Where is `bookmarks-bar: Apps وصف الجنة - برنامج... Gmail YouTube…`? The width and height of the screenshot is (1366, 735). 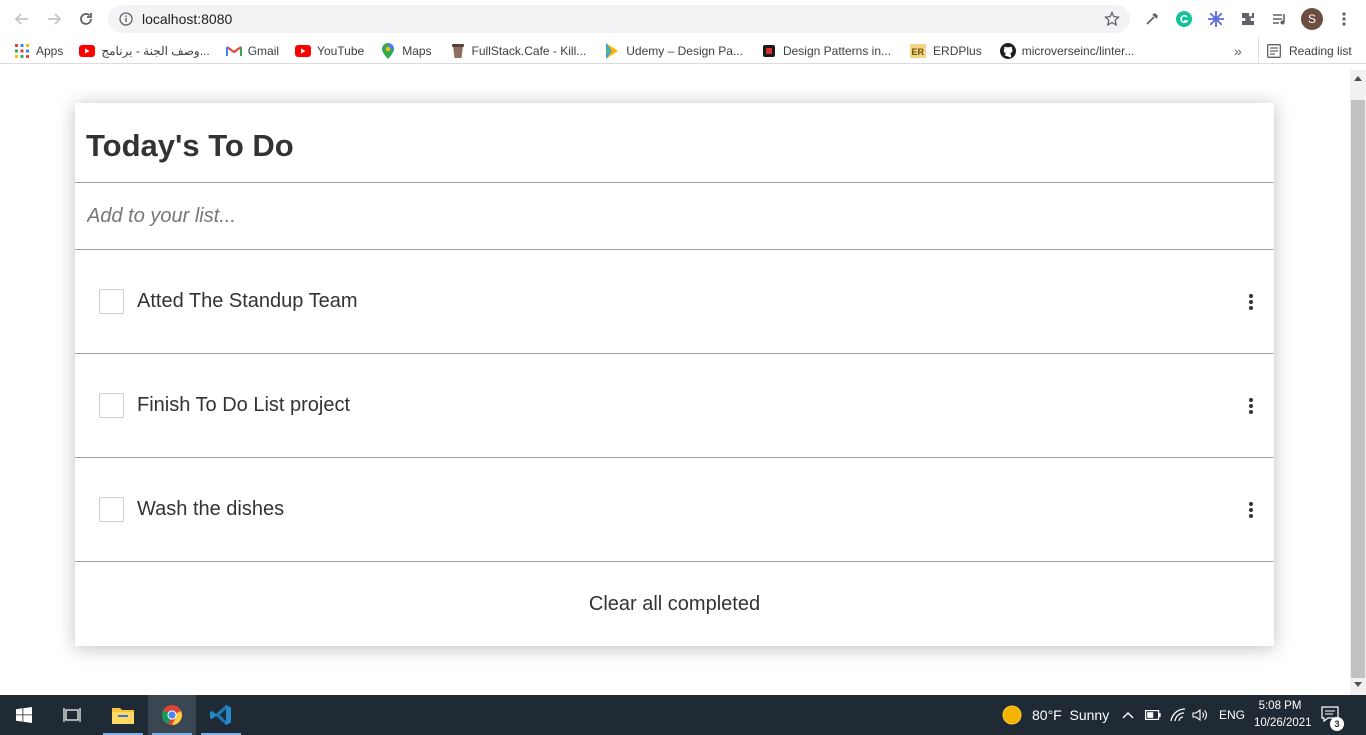
bookmarks-bar: Apps وصف الجنة - برنامج... Gmail YouTube… is located at coordinates (683, 51).